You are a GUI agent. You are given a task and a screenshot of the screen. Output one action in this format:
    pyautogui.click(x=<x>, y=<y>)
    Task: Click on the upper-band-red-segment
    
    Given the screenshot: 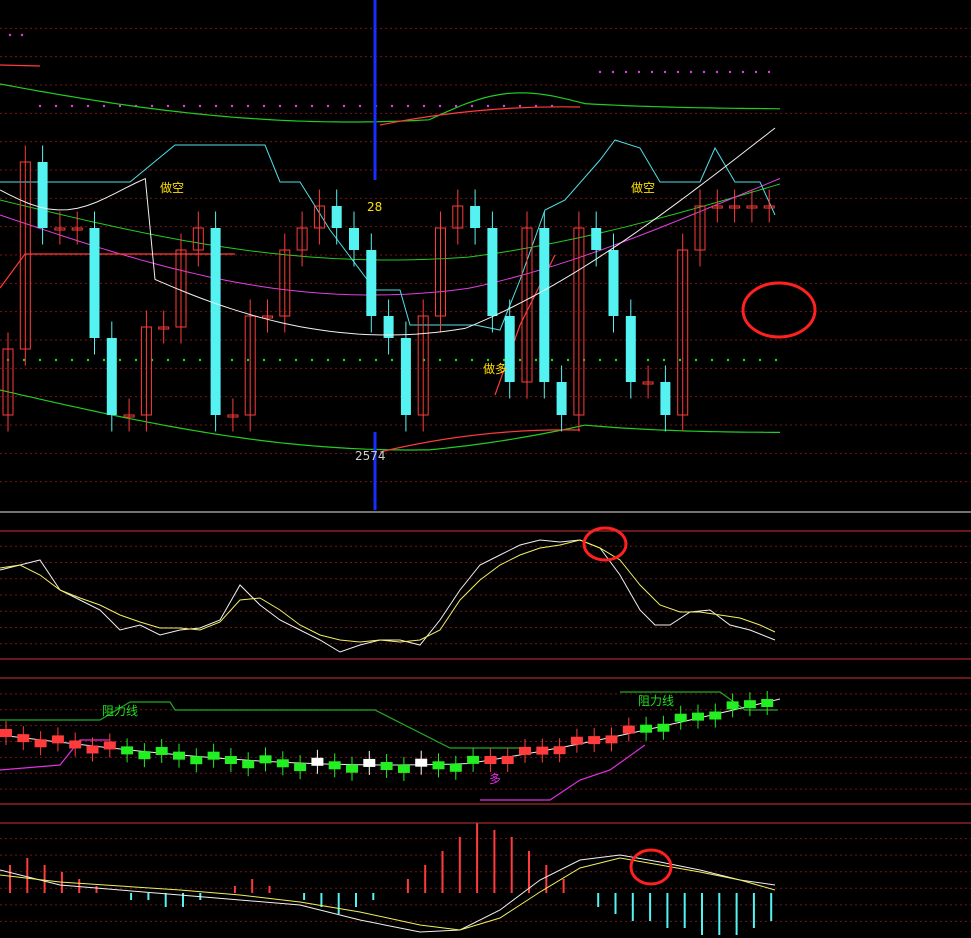 What is the action you would take?
    pyautogui.click(x=20, y=65)
    